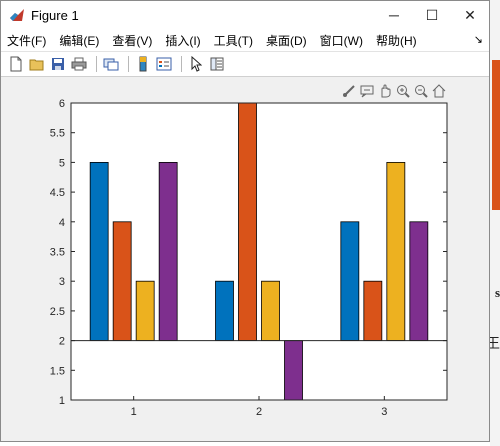 The height and width of the screenshot is (446, 500). What do you see at coordinates (293, 370) in the screenshot?
I see `bar-series4-cat2` at bounding box center [293, 370].